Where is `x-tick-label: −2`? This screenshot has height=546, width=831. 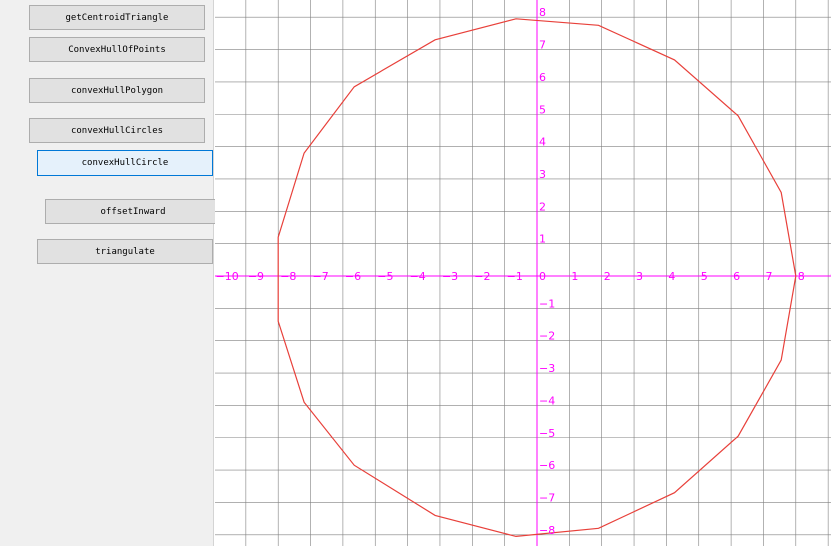
x-tick-label: −2 is located at coordinates (482, 276).